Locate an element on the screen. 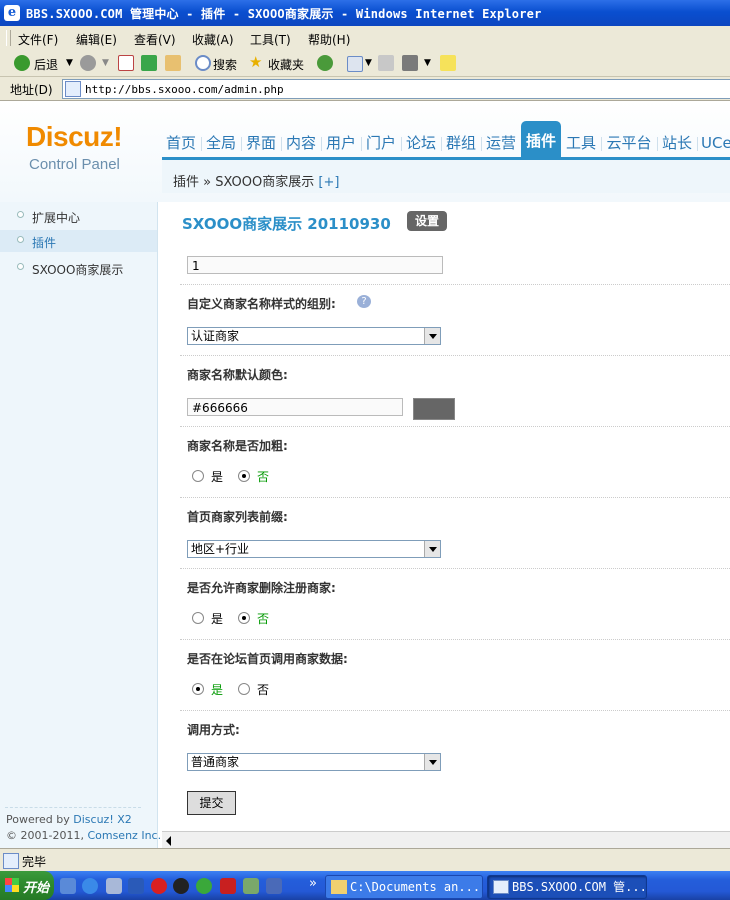  note-icon is located at coordinates (448, 63).